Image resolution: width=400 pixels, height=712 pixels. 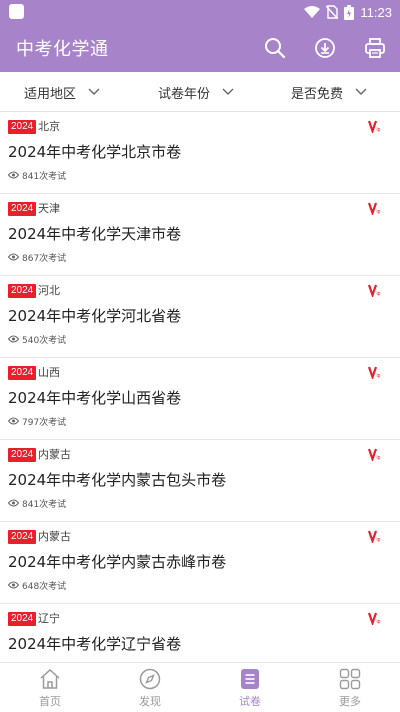 What do you see at coordinates (332, 12) in the screenshot?
I see `no-sim-icon` at bounding box center [332, 12].